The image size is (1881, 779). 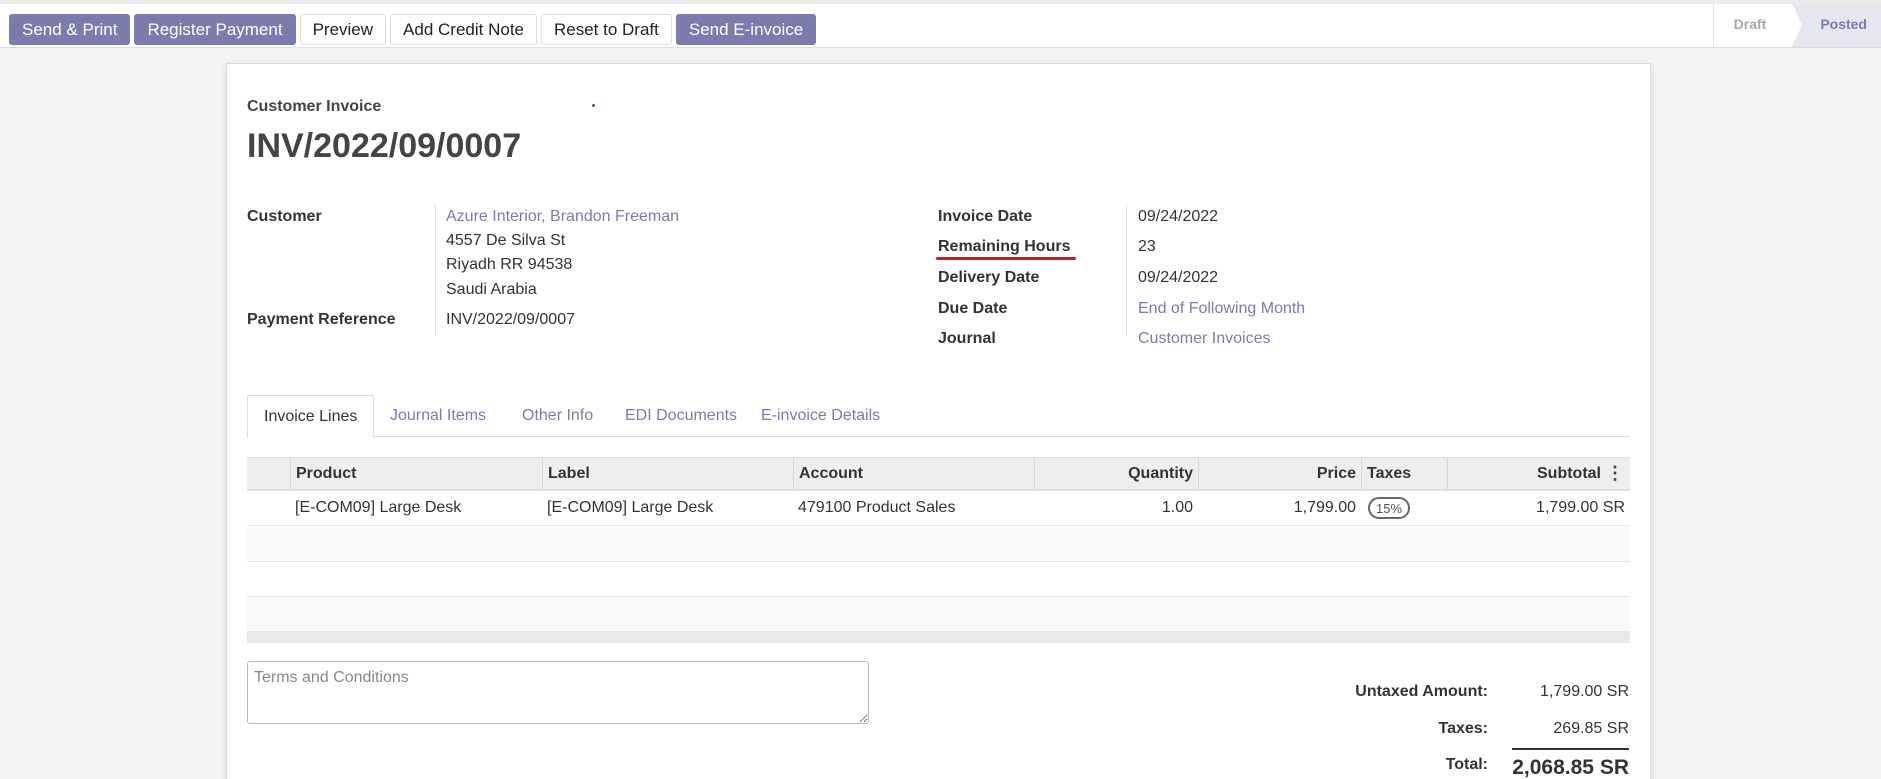 I want to click on total-label: Total:, so click(x=1466, y=764).